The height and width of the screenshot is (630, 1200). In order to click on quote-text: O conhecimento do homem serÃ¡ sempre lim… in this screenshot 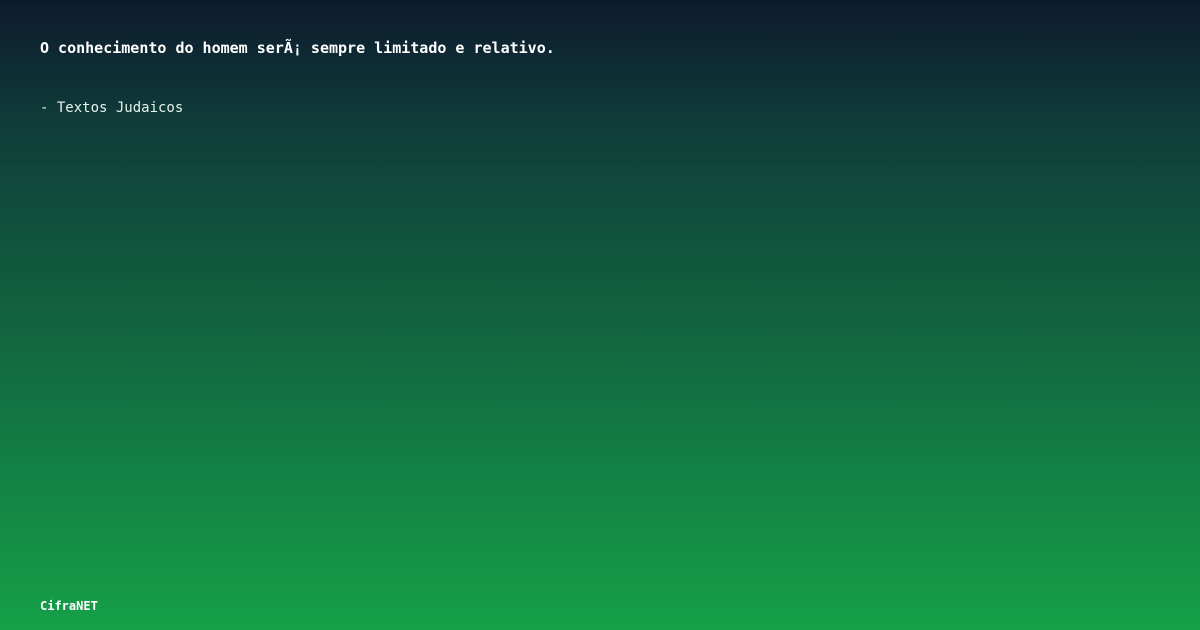, I will do `click(297, 48)`.